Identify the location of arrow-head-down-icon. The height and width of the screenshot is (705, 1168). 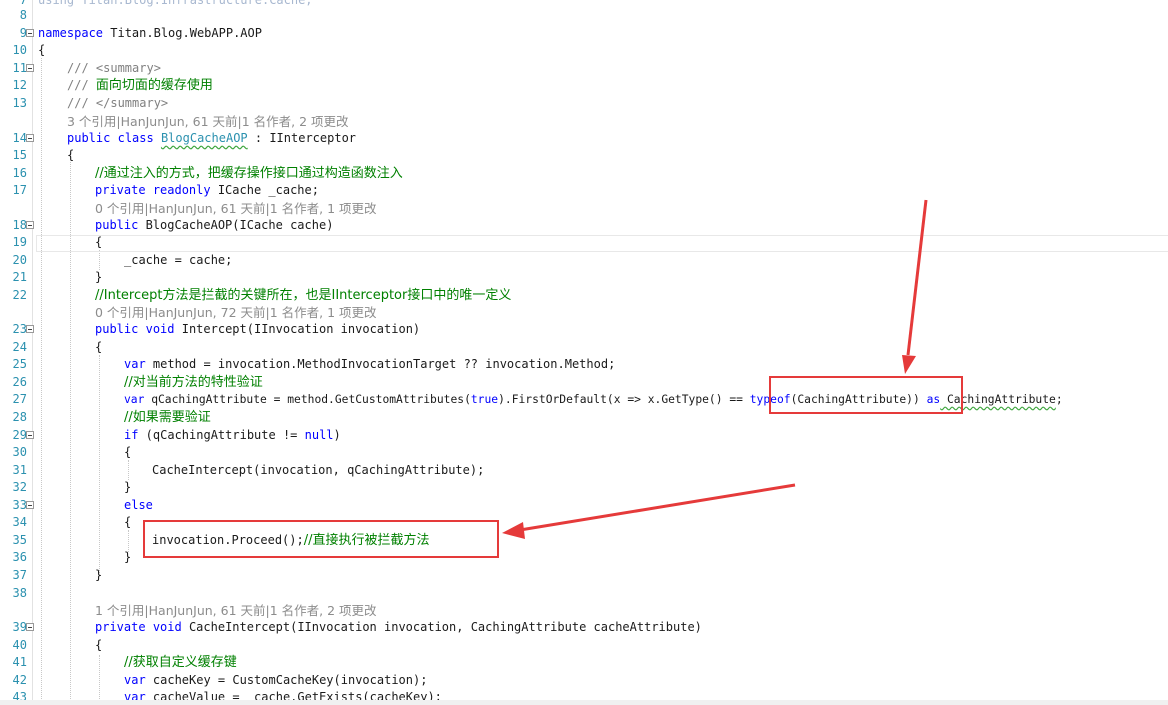
(909, 364).